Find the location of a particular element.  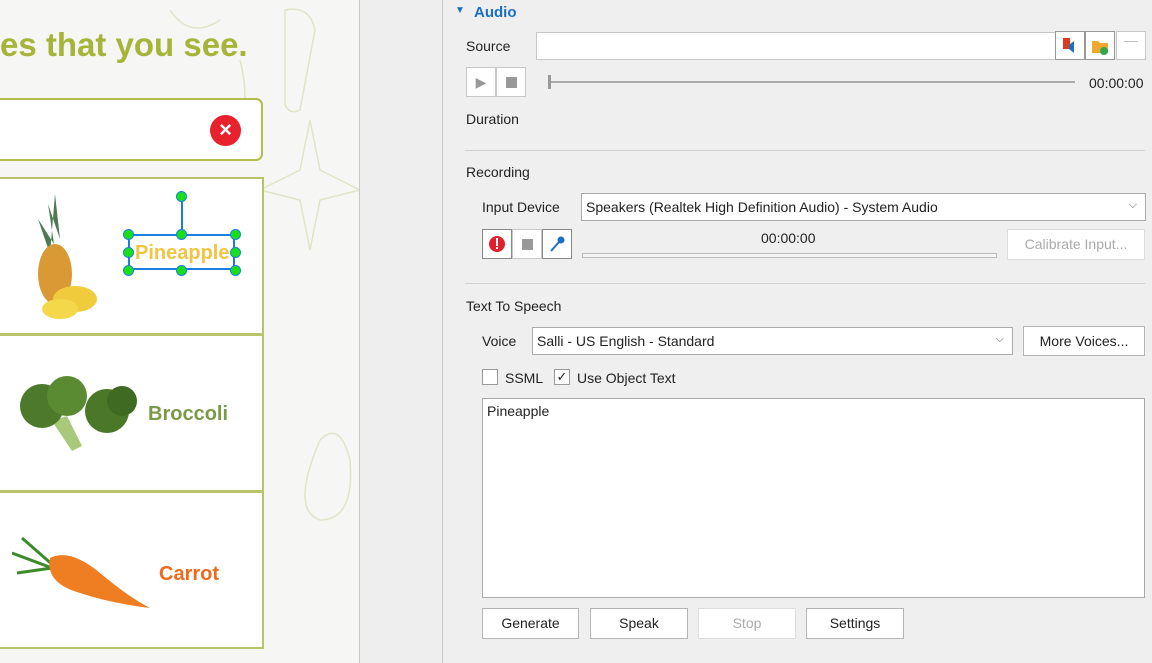

seek-thumb is located at coordinates (549, 82).